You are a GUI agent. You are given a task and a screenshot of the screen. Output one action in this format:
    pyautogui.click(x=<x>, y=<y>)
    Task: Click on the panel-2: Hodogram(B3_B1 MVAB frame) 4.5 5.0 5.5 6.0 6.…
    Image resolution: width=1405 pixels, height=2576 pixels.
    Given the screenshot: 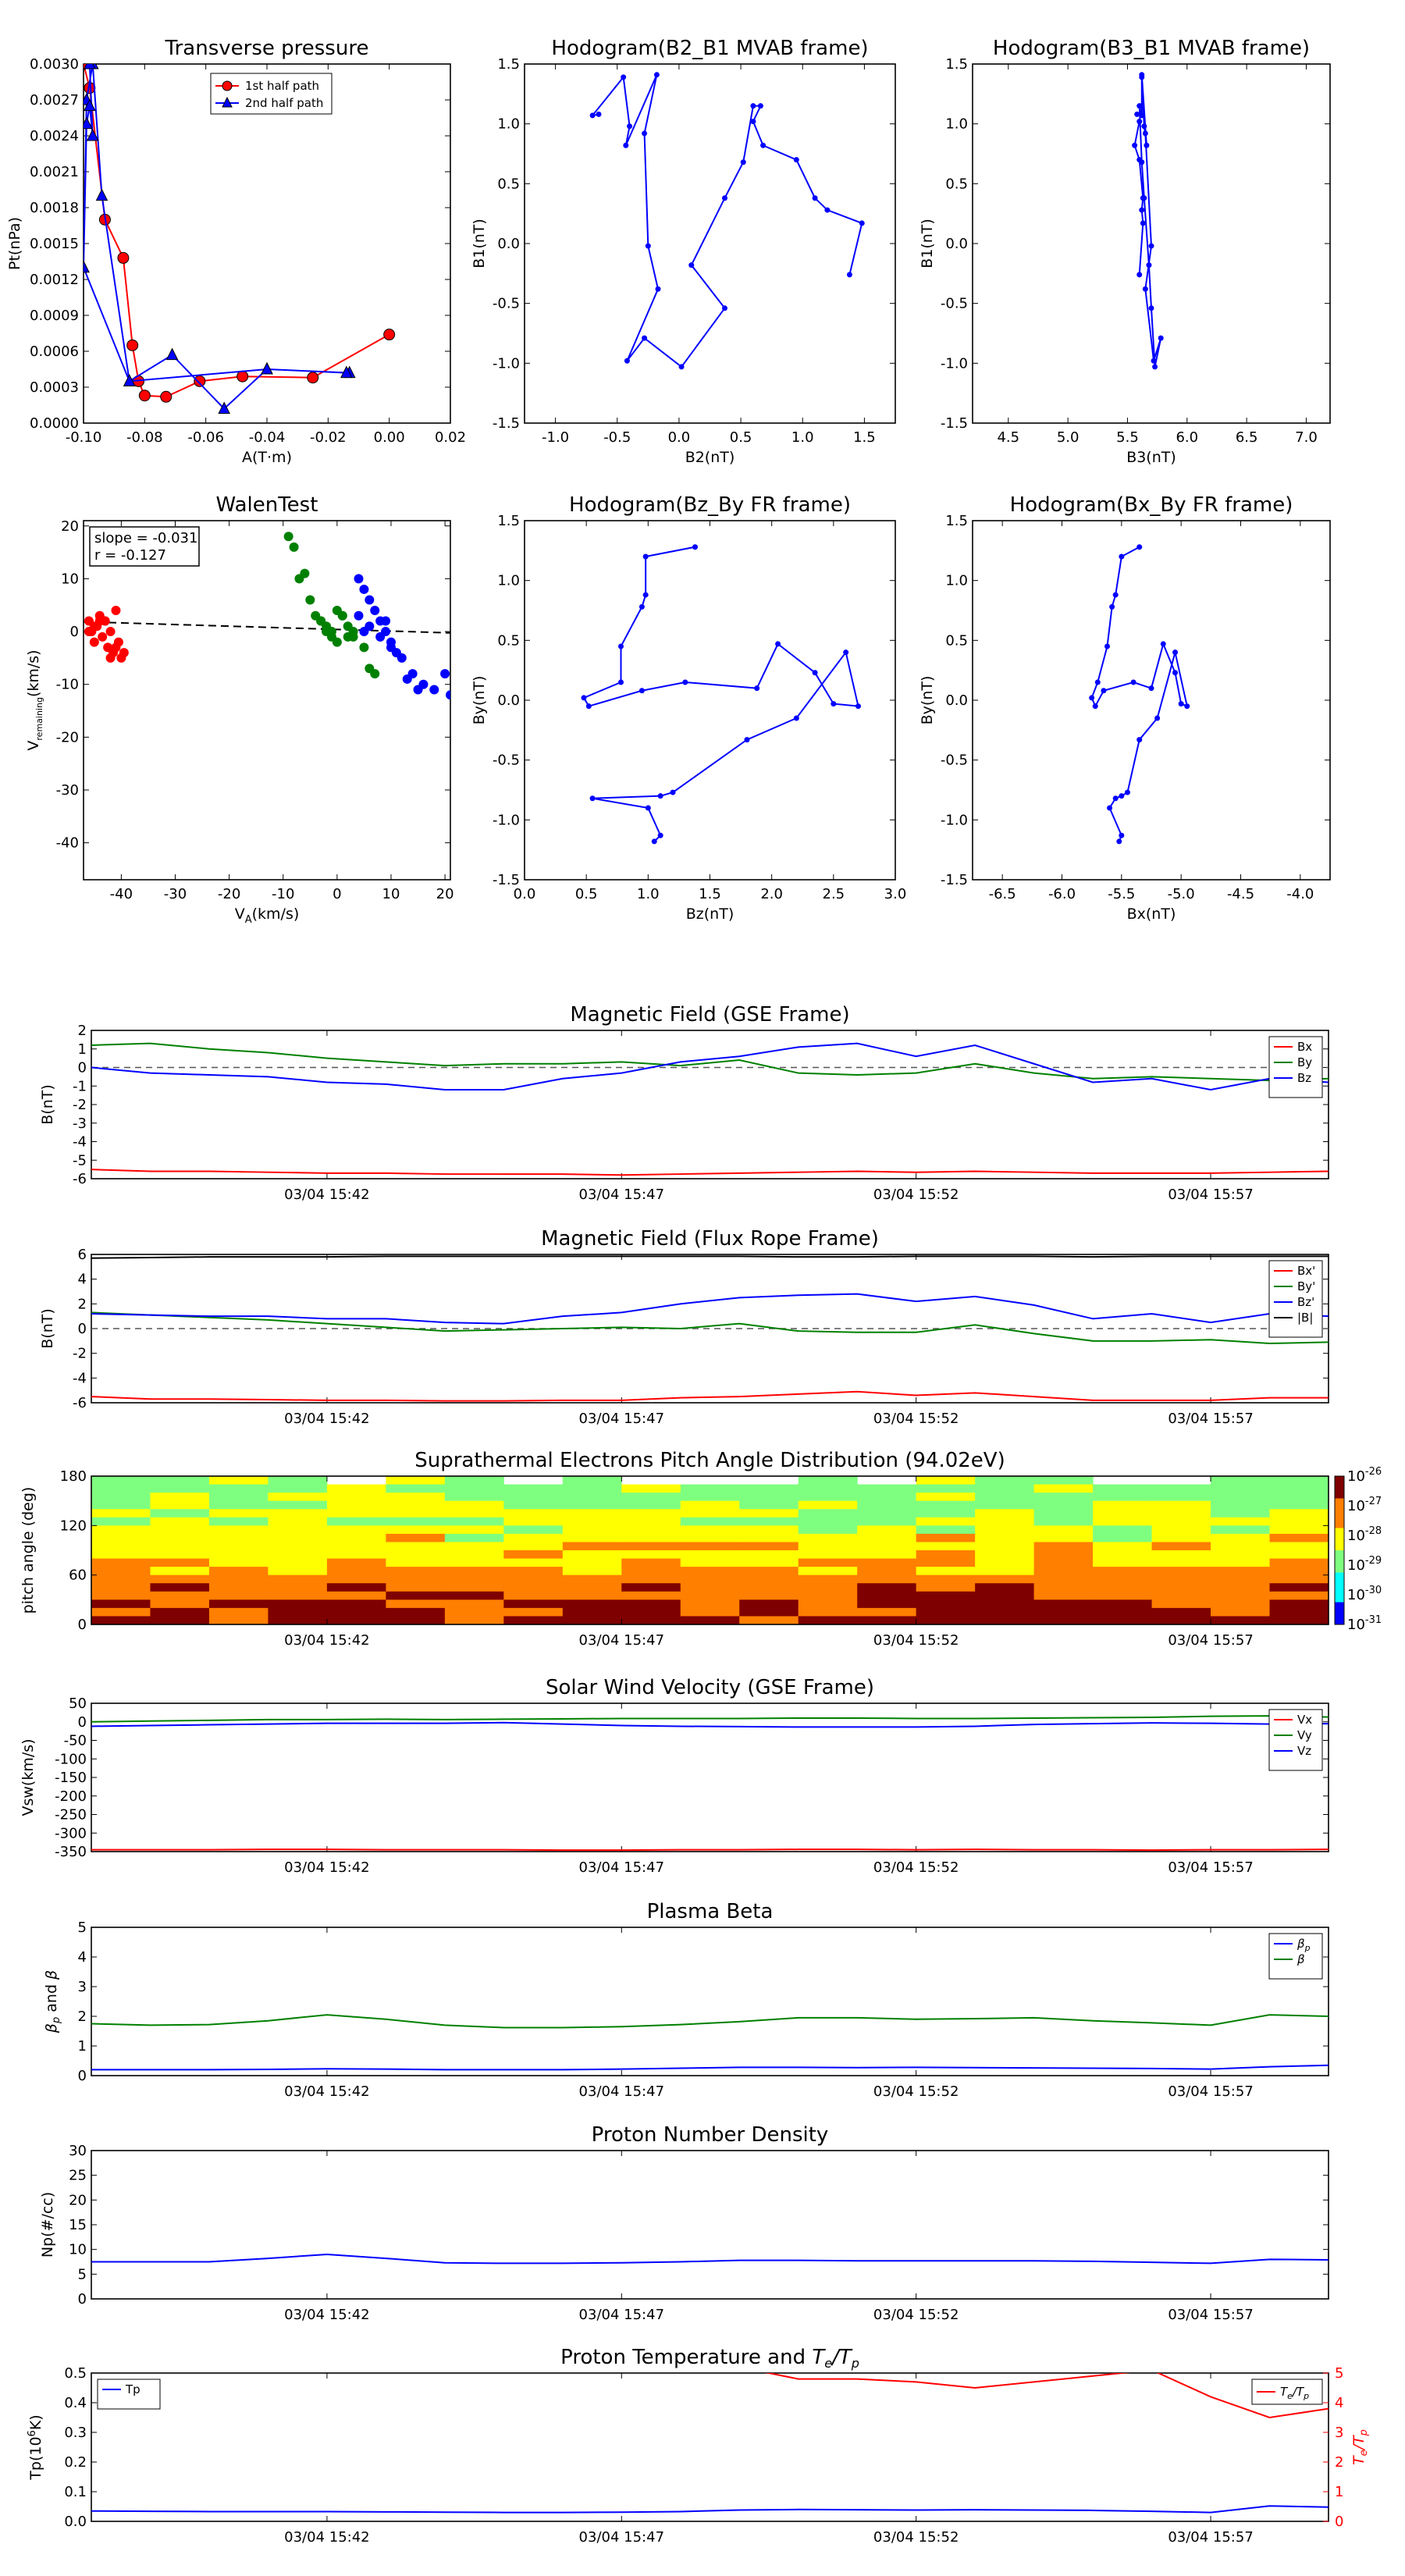 What is the action you would take?
    pyautogui.click(x=1125, y=251)
    